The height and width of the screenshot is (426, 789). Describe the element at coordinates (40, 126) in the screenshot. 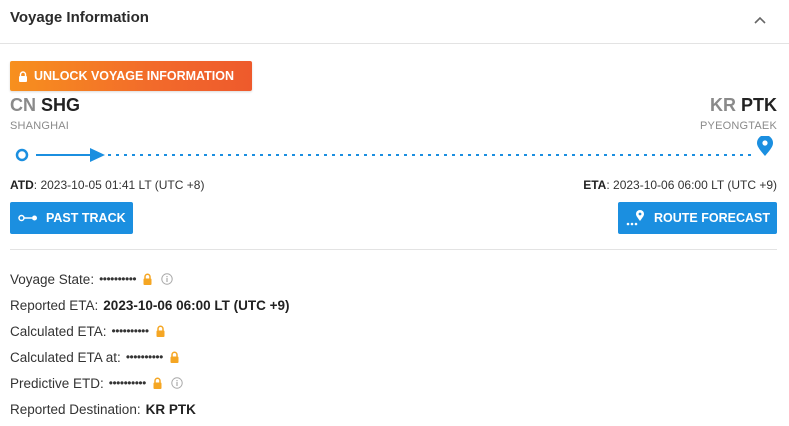

I see `departure-port-name: SHANGHAI` at that location.